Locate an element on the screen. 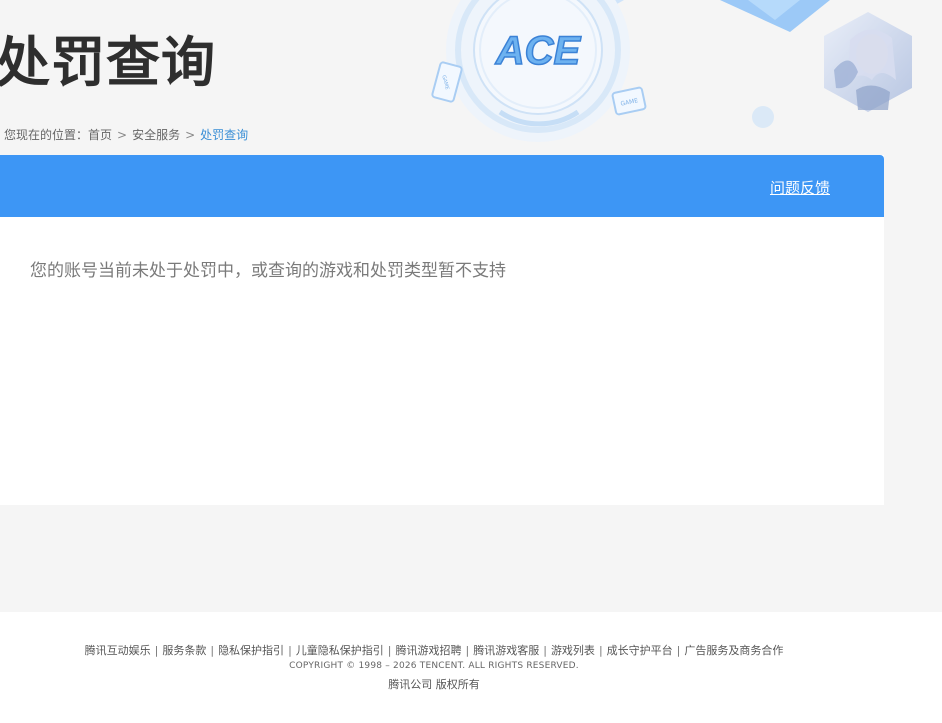 The height and width of the screenshot is (723, 942). decorative-bubble is located at coordinates (763, 117).